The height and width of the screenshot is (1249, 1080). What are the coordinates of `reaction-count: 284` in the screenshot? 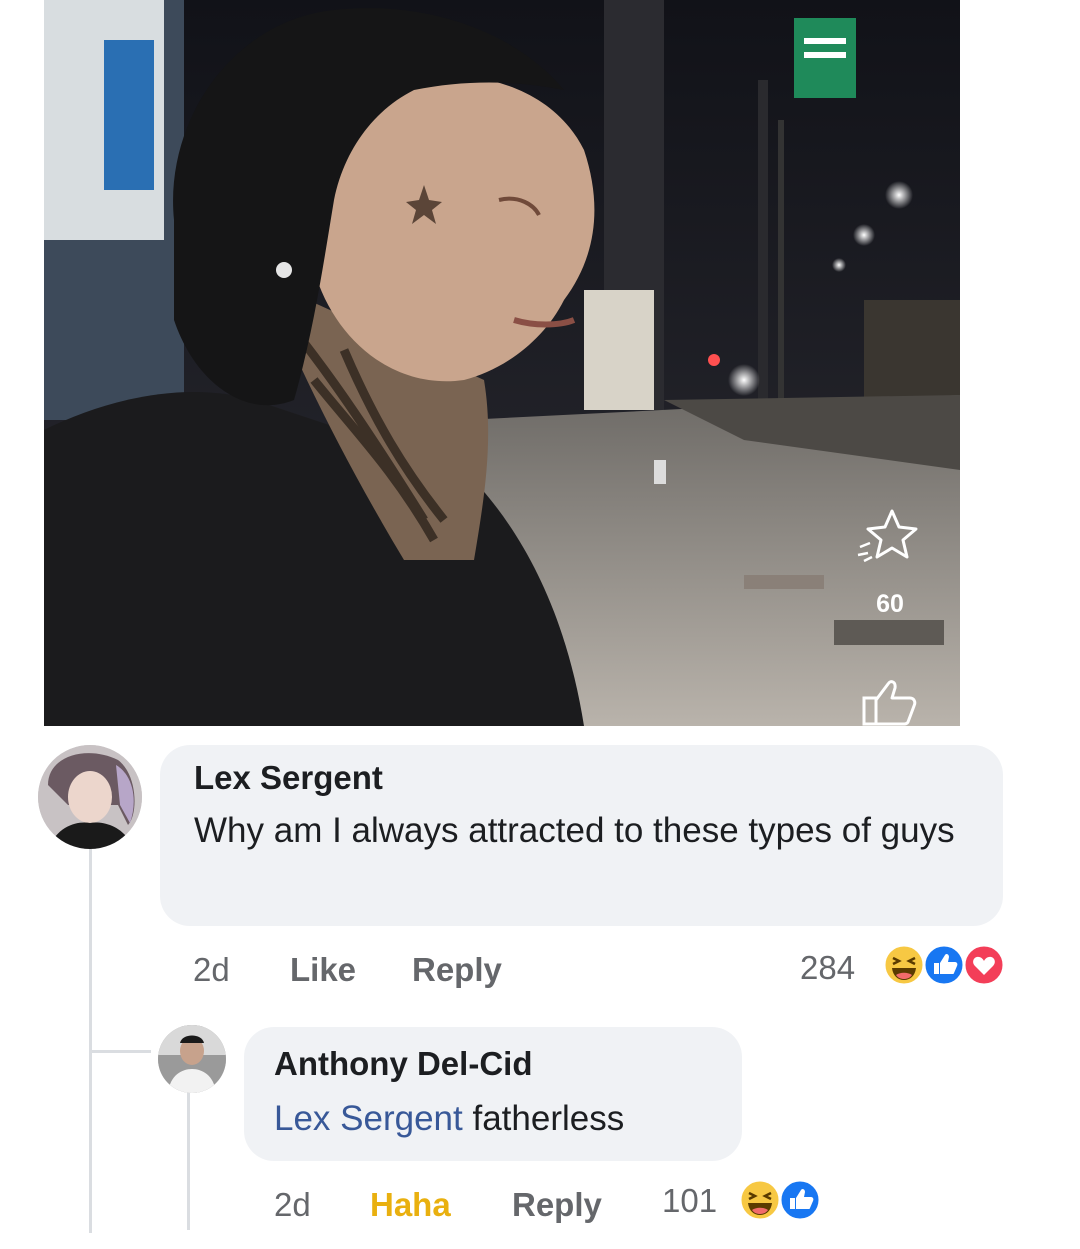 It's located at (827, 968).